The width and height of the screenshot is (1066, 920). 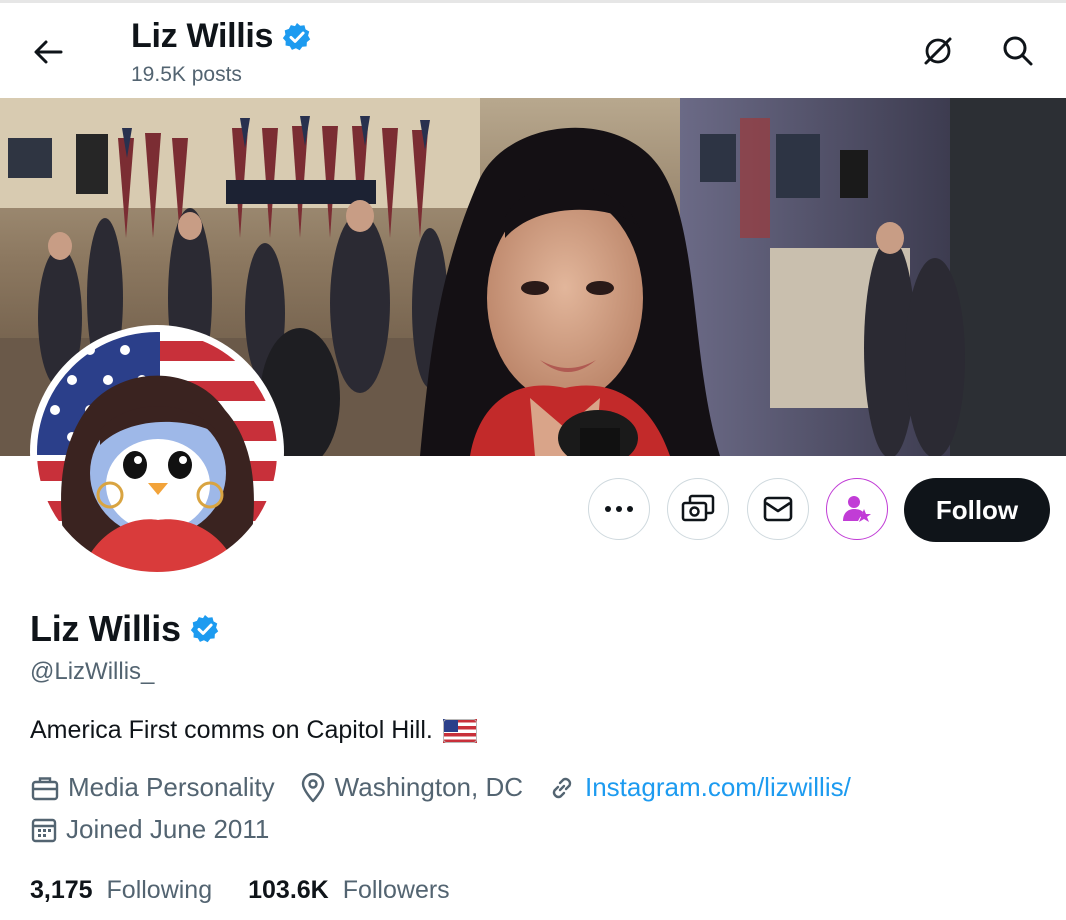 I want to click on location-text: Washington, DC, so click(x=428, y=787).